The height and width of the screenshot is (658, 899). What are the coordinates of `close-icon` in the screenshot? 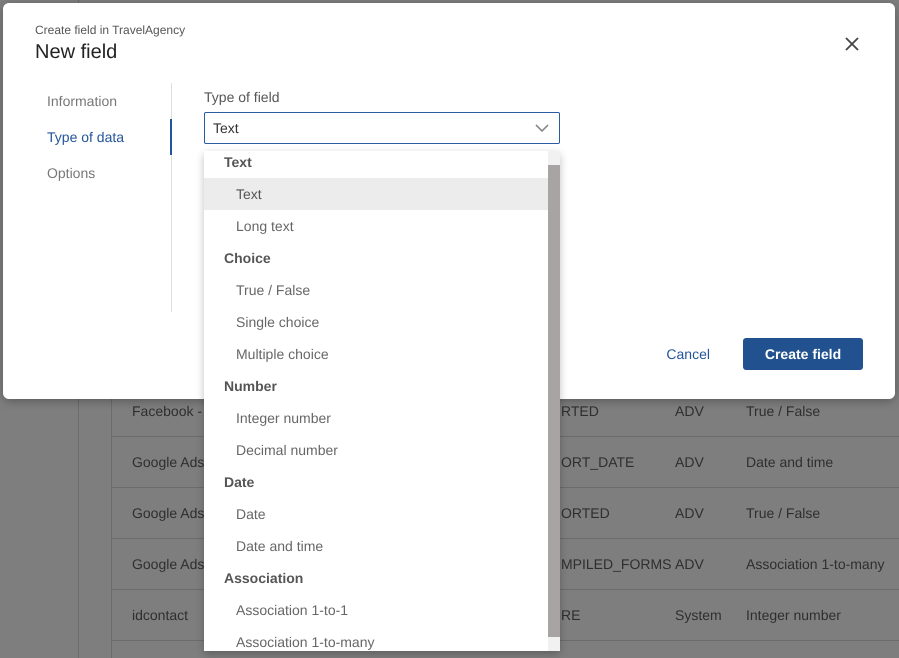 It's located at (852, 44).